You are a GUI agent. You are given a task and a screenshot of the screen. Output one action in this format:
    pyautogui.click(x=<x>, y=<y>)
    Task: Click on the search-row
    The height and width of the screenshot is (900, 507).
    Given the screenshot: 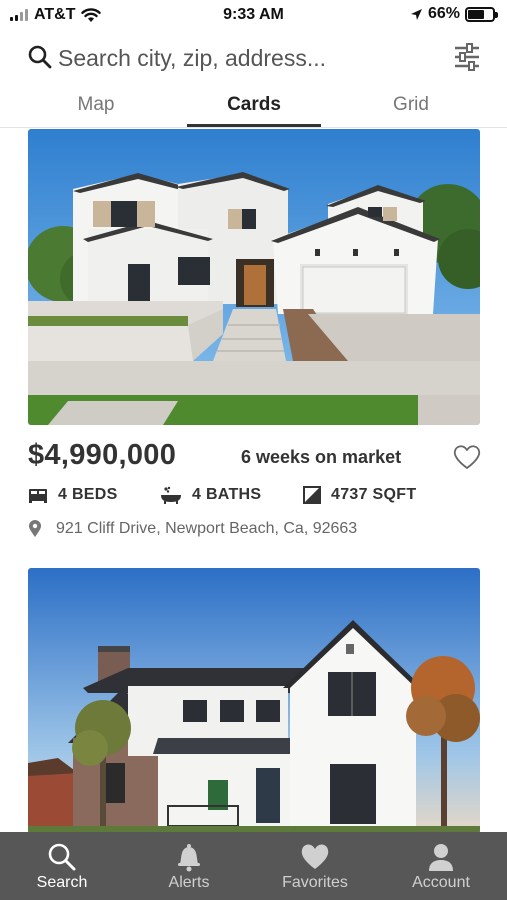 What is the action you would take?
    pyautogui.click(x=253, y=58)
    